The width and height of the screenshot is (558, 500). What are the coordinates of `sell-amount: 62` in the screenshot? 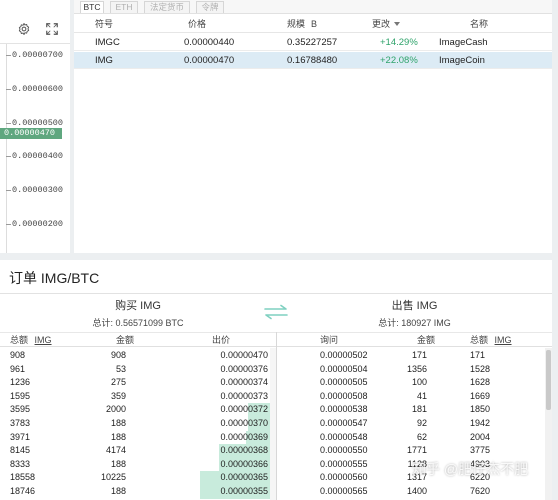 It's located at (421, 436).